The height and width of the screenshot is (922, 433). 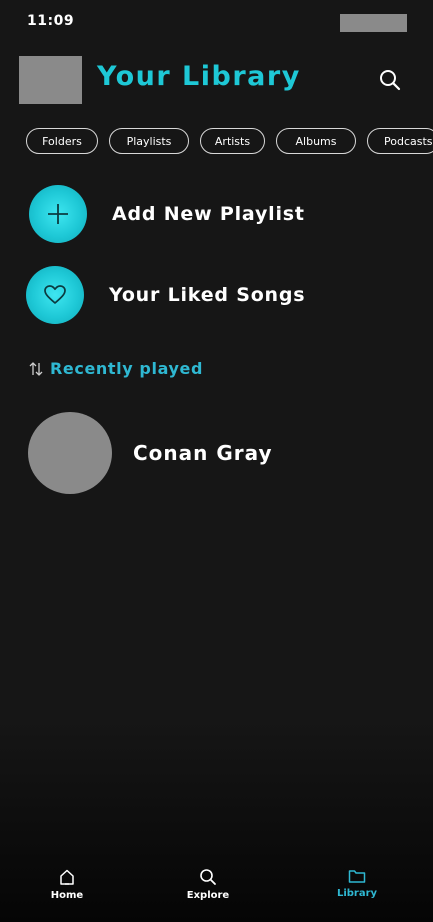 What do you see at coordinates (357, 893) in the screenshot?
I see `nav-library-label: Library` at bounding box center [357, 893].